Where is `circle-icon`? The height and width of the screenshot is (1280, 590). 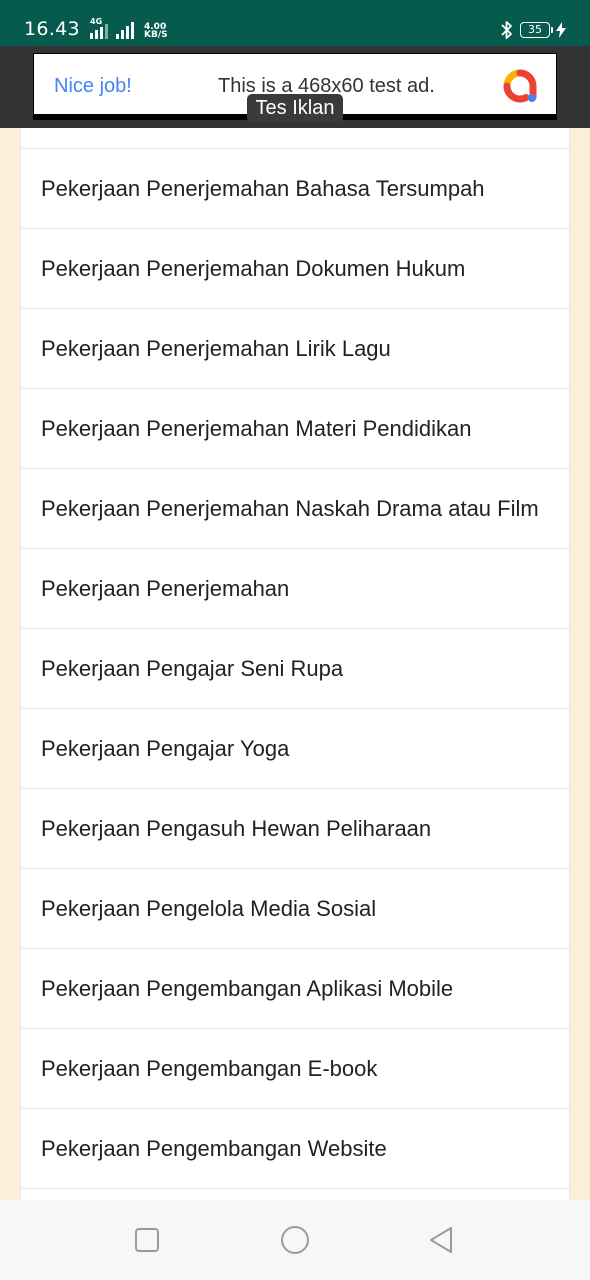 circle-icon is located at coordinates (295, 1240).